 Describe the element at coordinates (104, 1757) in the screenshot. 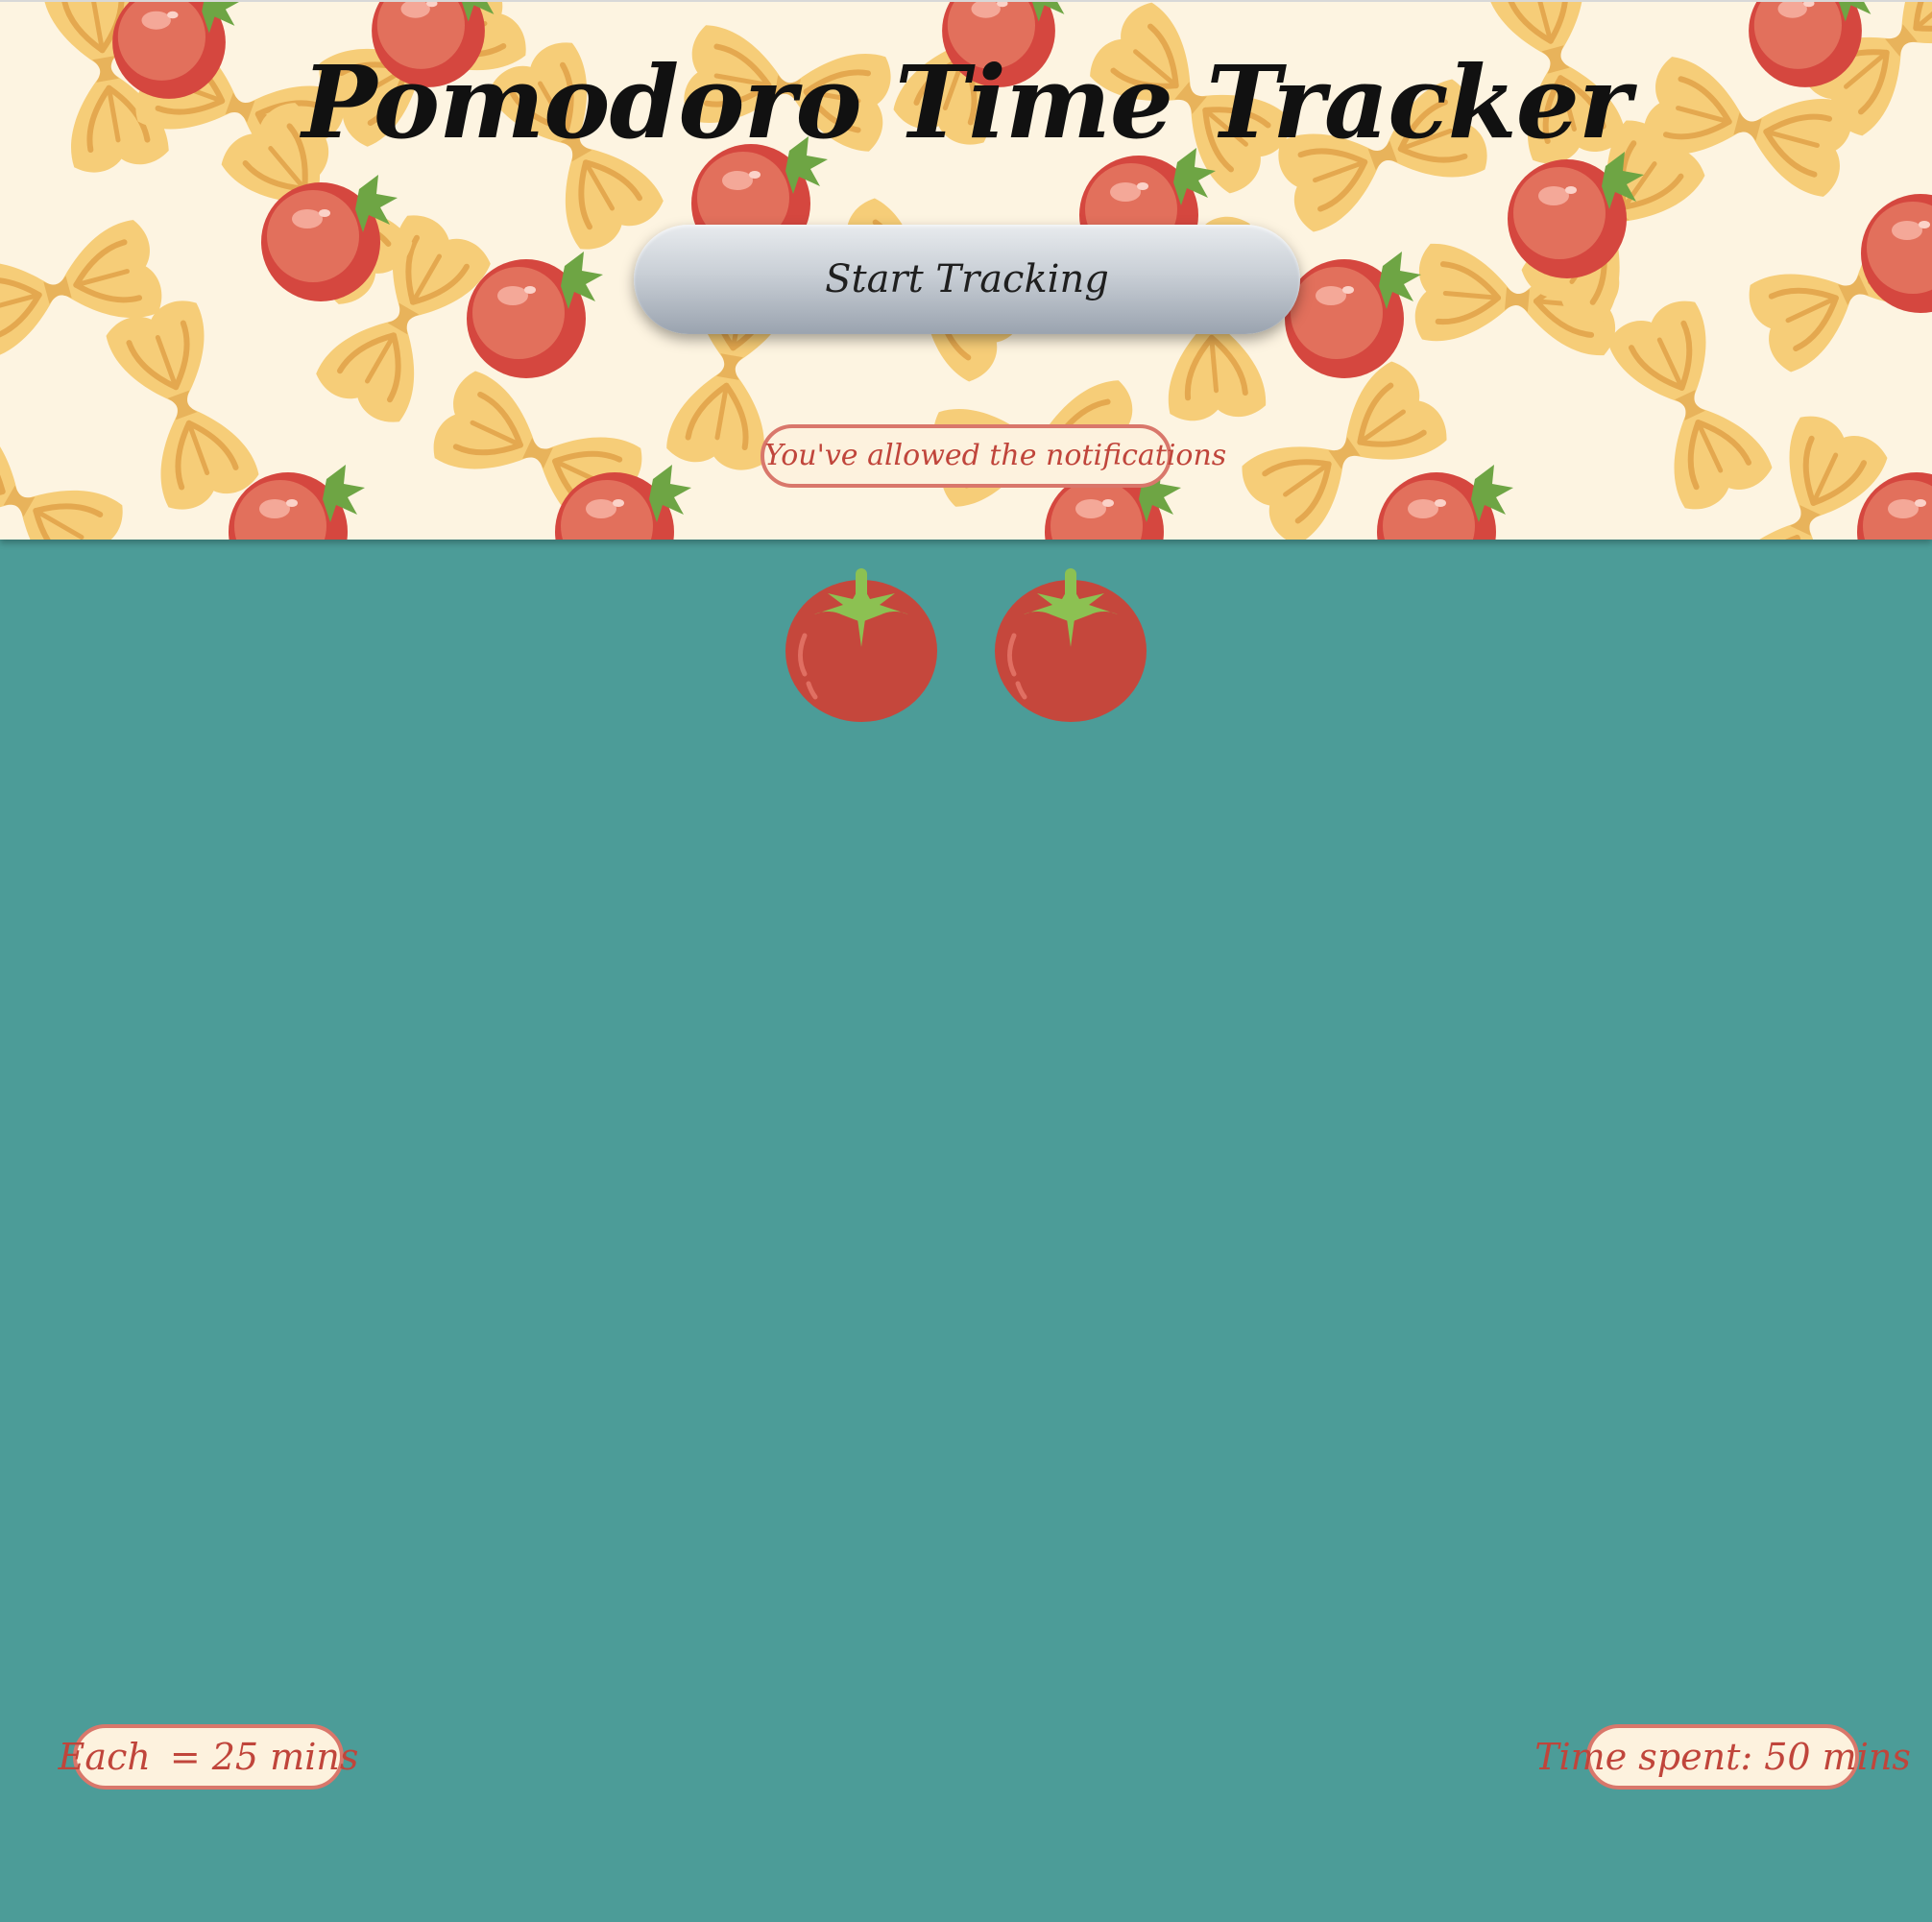

I see `legend-prefix: Each` at that location.